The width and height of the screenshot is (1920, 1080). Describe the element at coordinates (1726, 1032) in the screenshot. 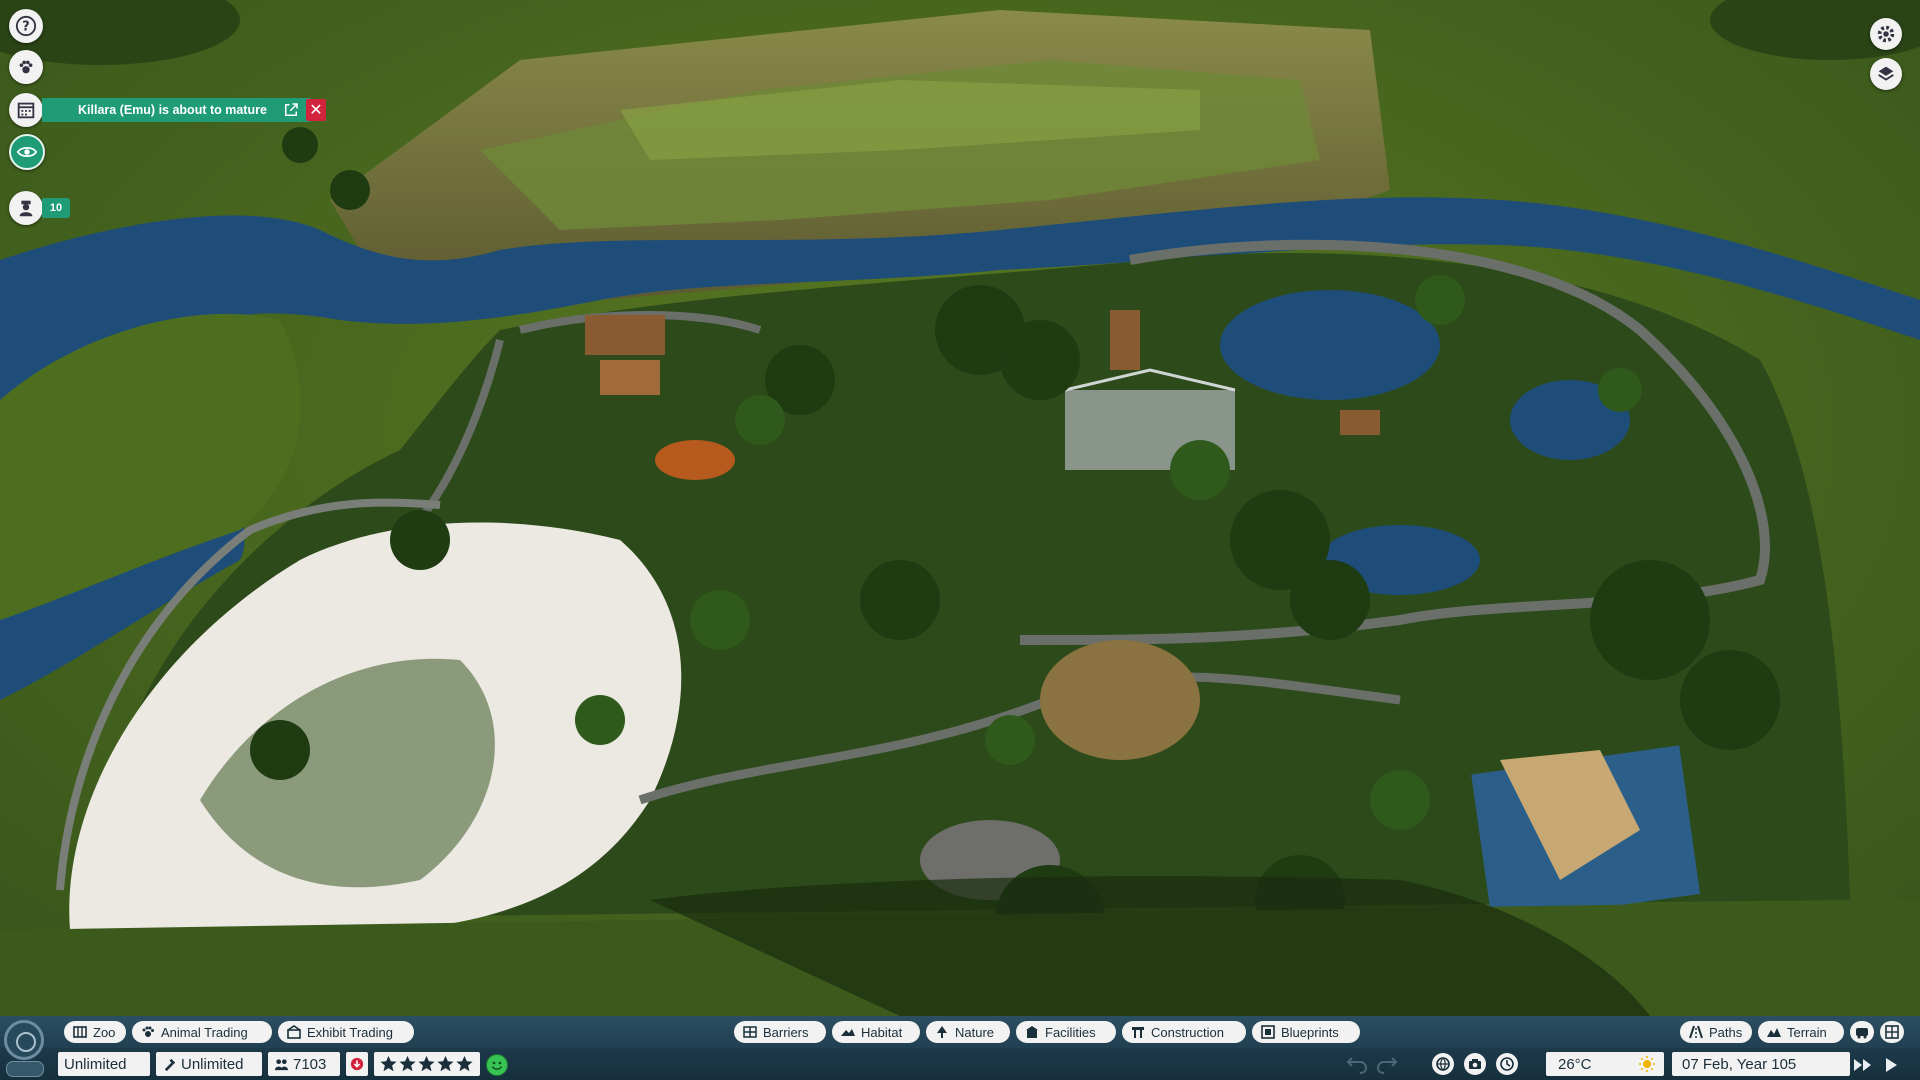

I see `tab-paths-label: Paths` at that location.